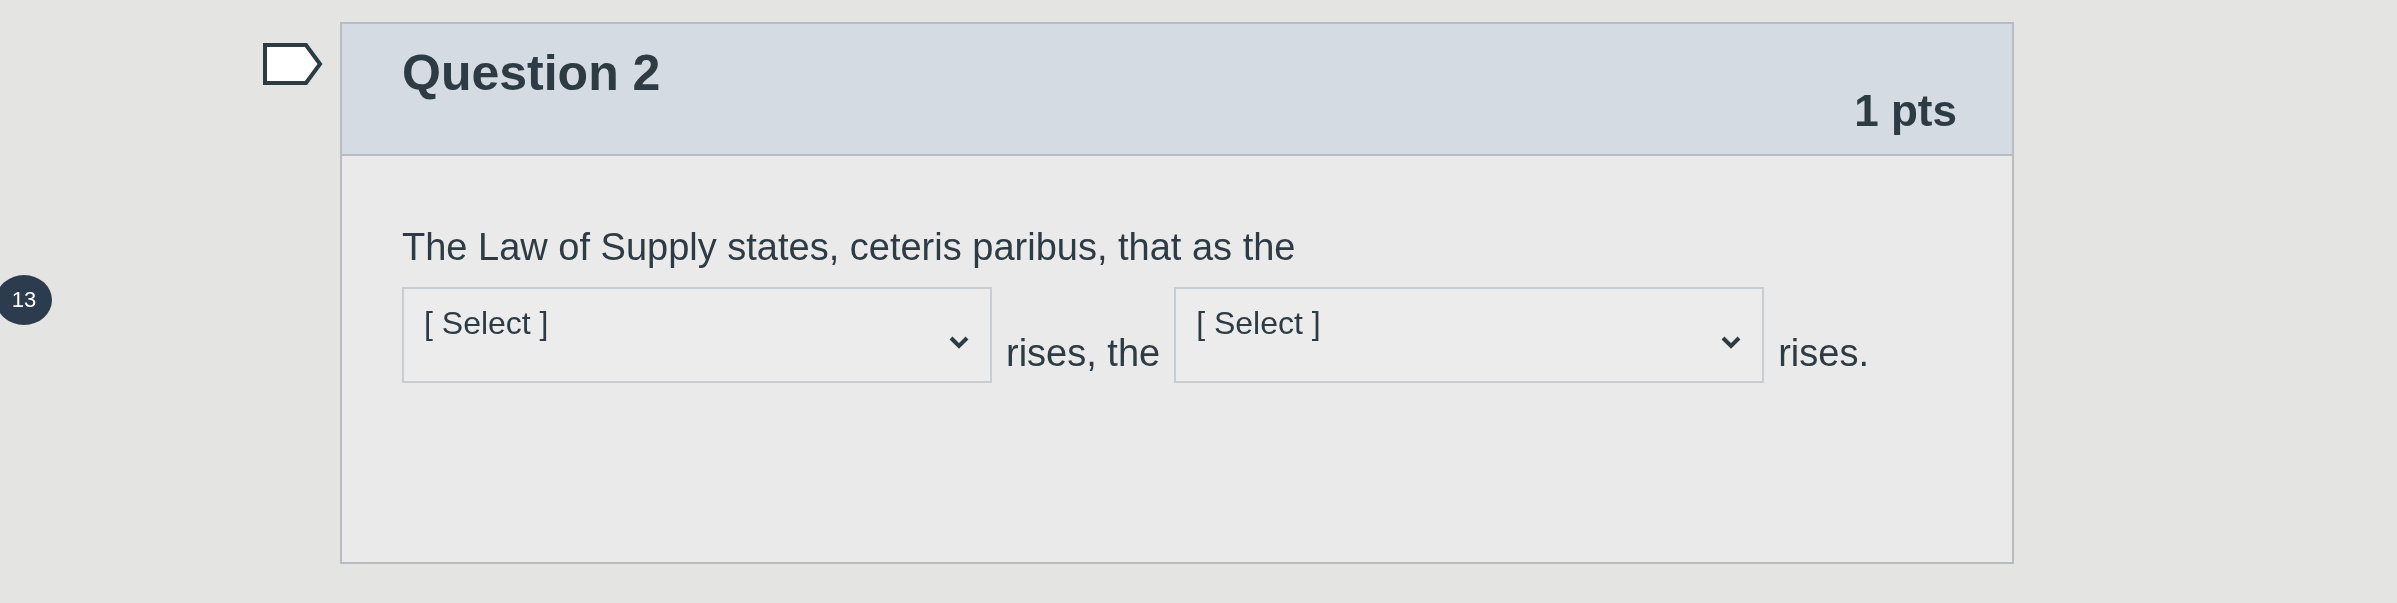 This screenshot has width=2397, height=603. I want to click on question-number-badge: 13, so click(26, 300).